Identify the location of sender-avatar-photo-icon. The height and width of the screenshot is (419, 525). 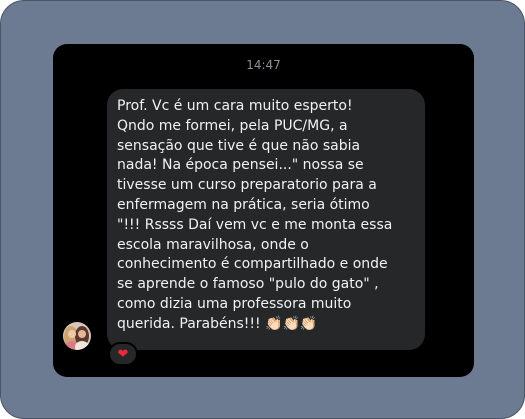
(77, 336).